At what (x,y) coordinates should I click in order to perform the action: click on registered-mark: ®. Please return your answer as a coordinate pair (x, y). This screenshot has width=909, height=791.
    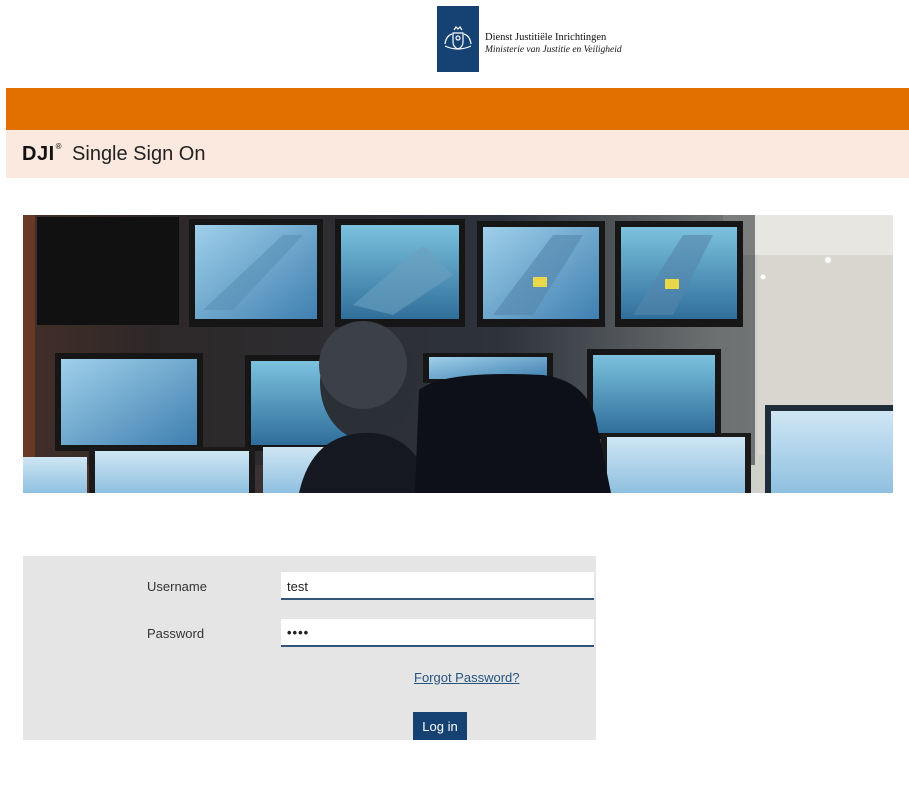
    Looking at the image, I should click on (59, 146).